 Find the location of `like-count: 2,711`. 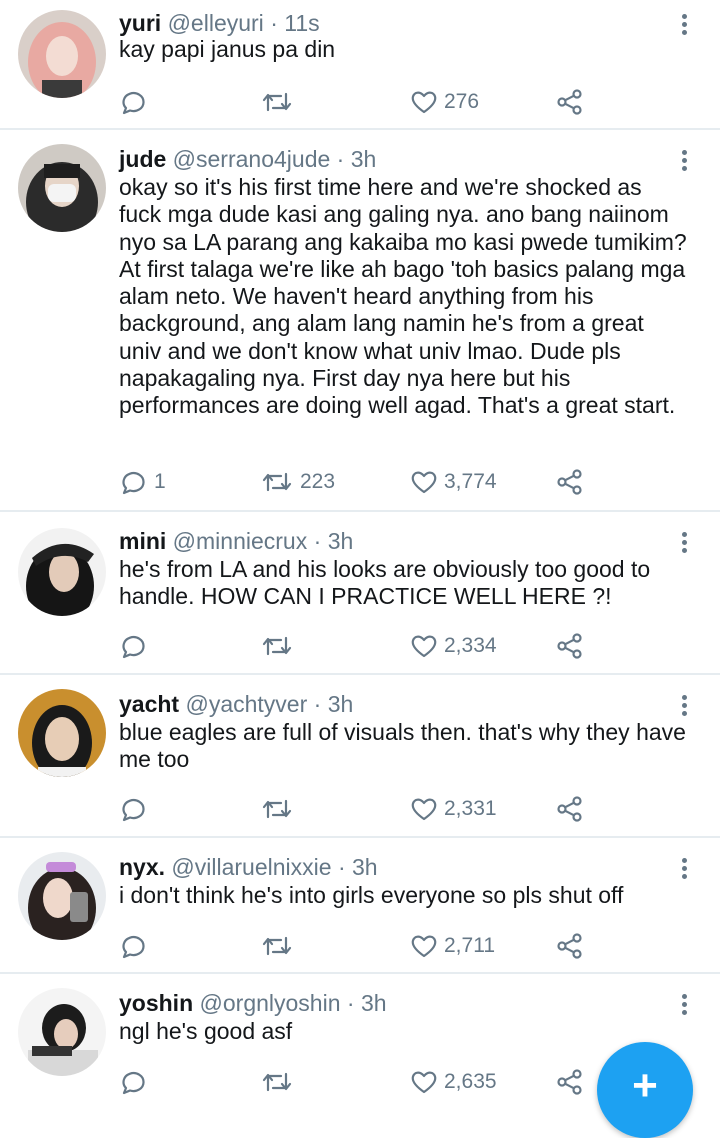

like-count: 2,711 is located at coordinates (469, 945).